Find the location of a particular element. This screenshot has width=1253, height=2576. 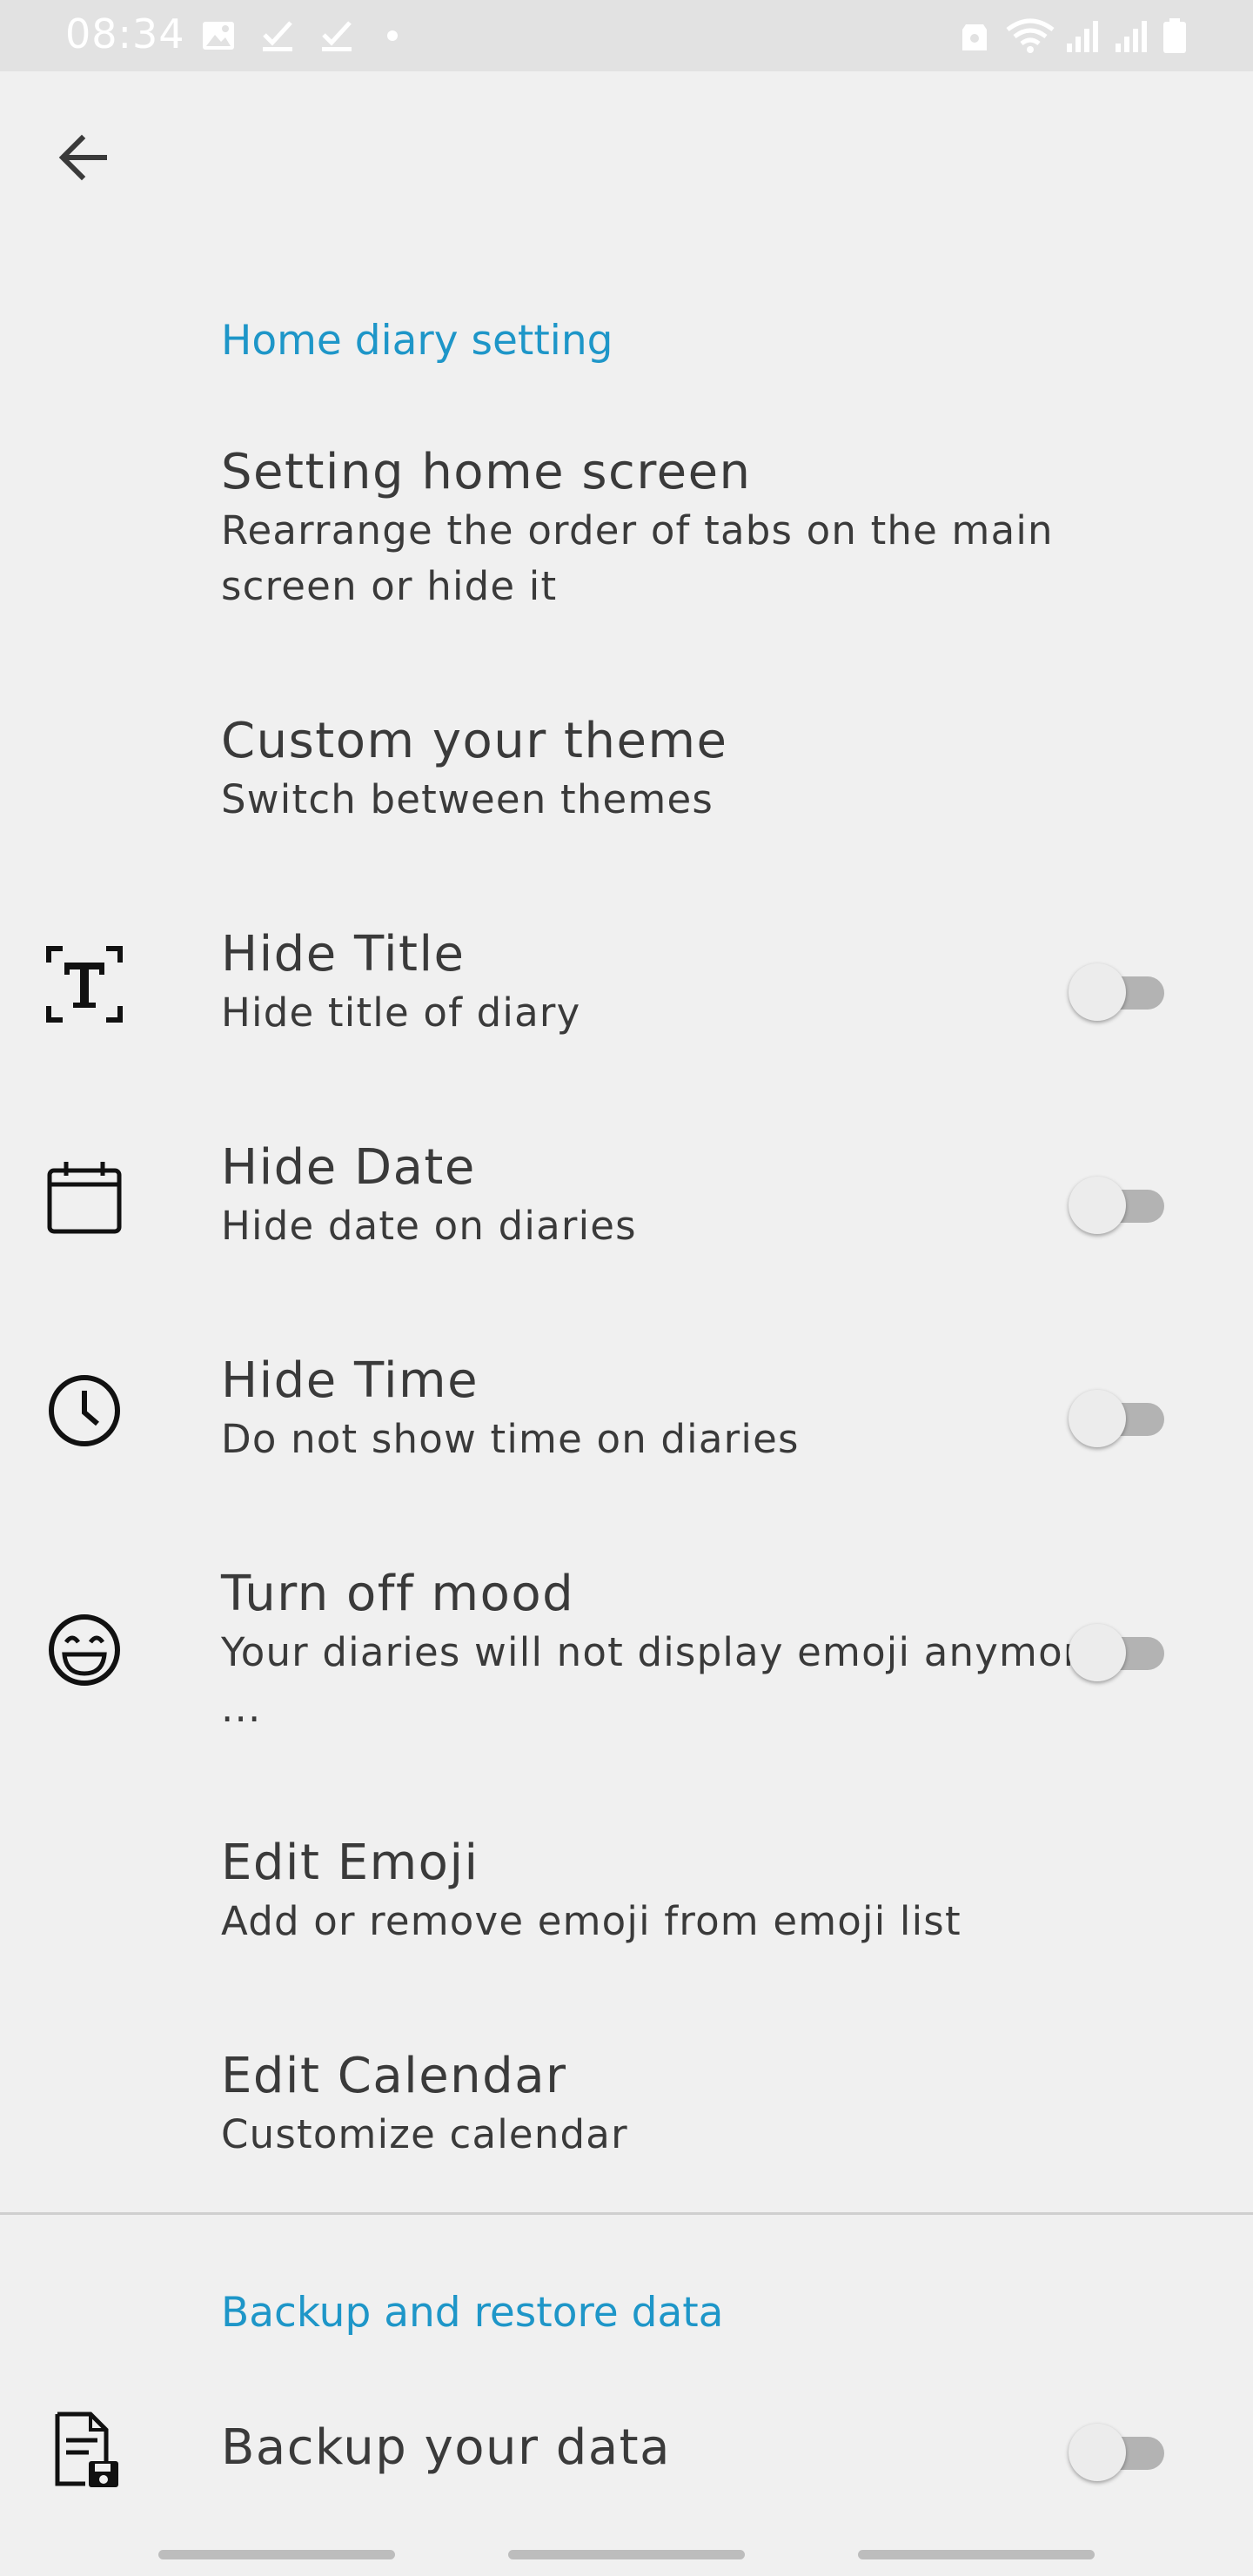

custom-theme-item: Custom your theme Switch between themes is located at coordinates (626, 778).